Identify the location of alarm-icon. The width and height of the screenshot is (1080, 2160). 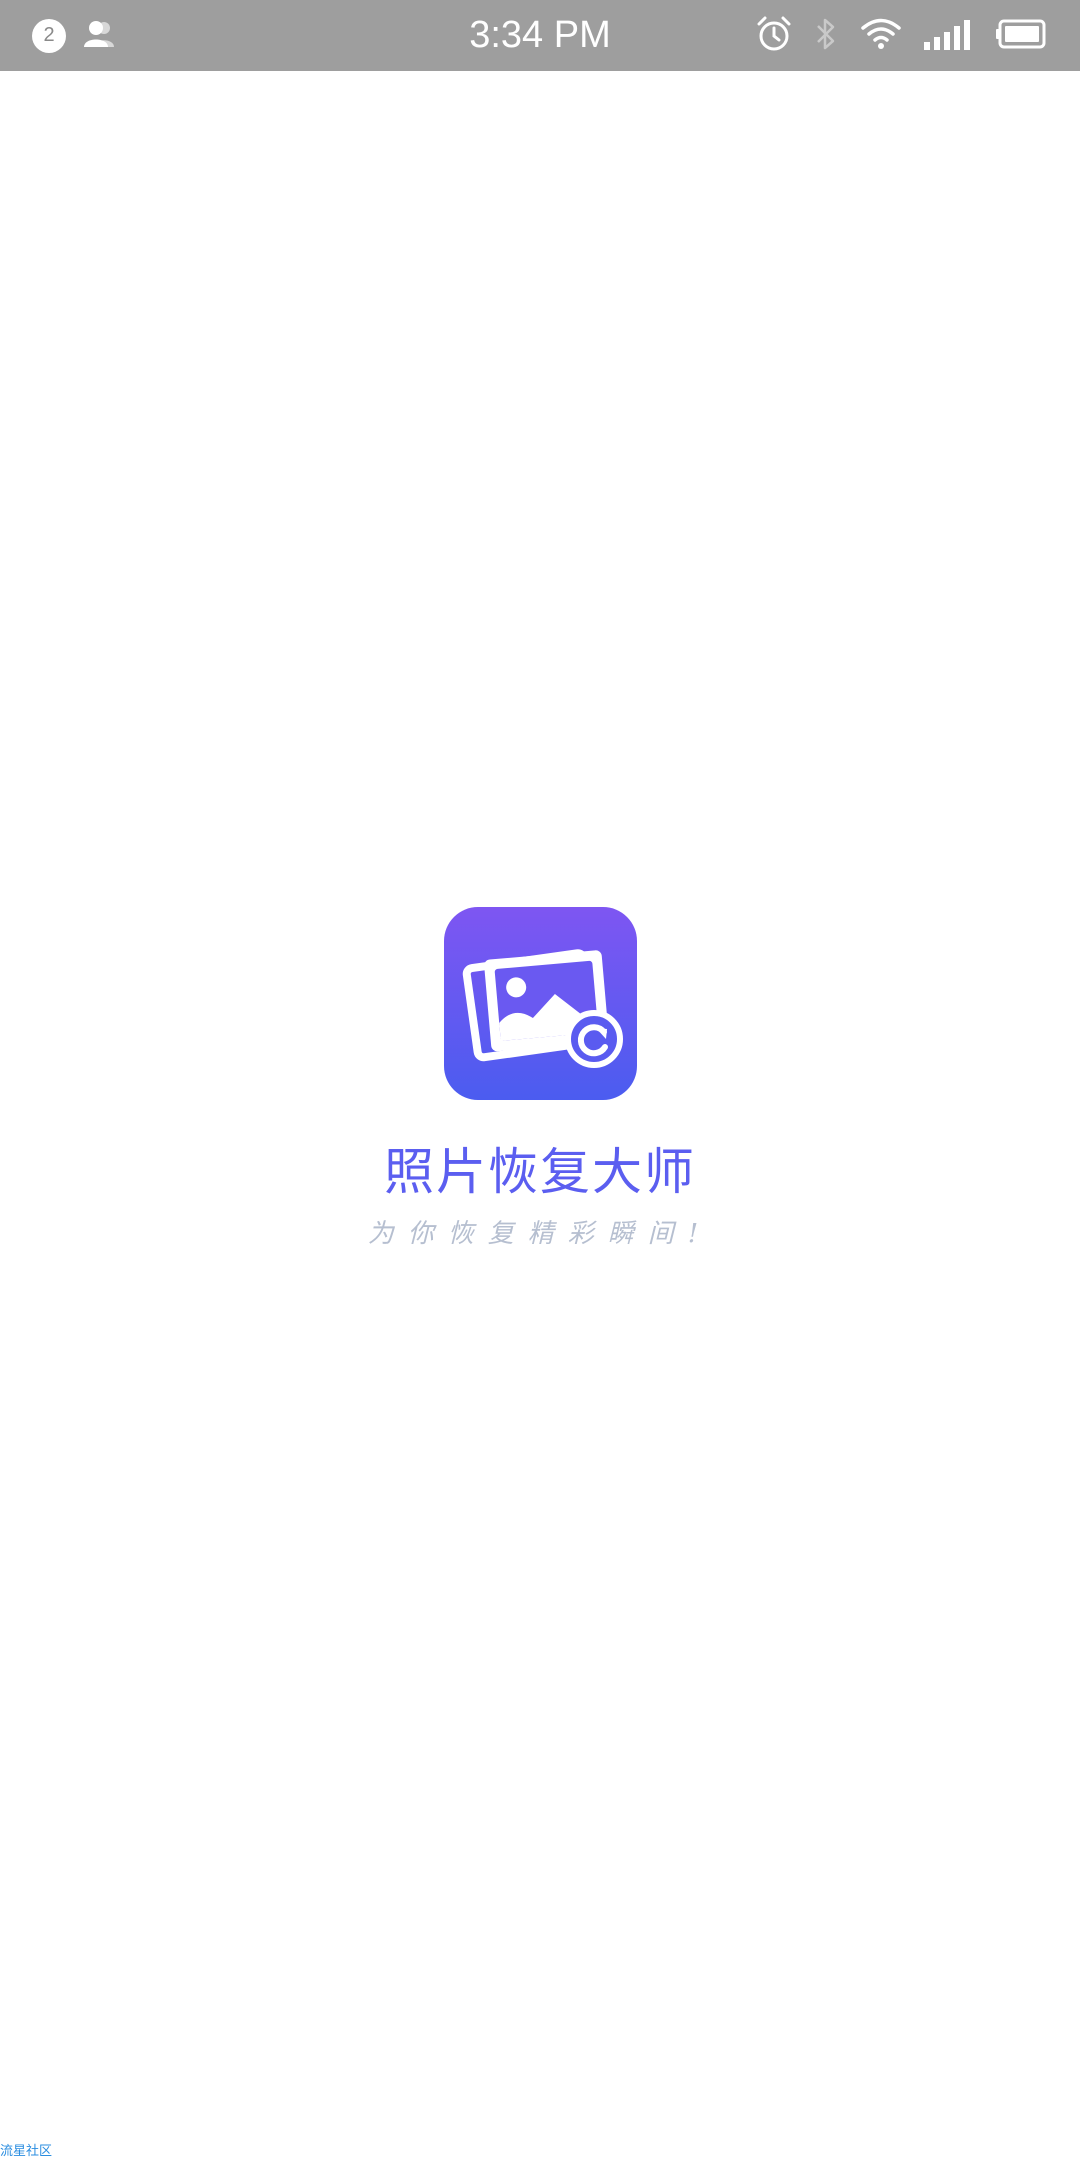
(774, 36).